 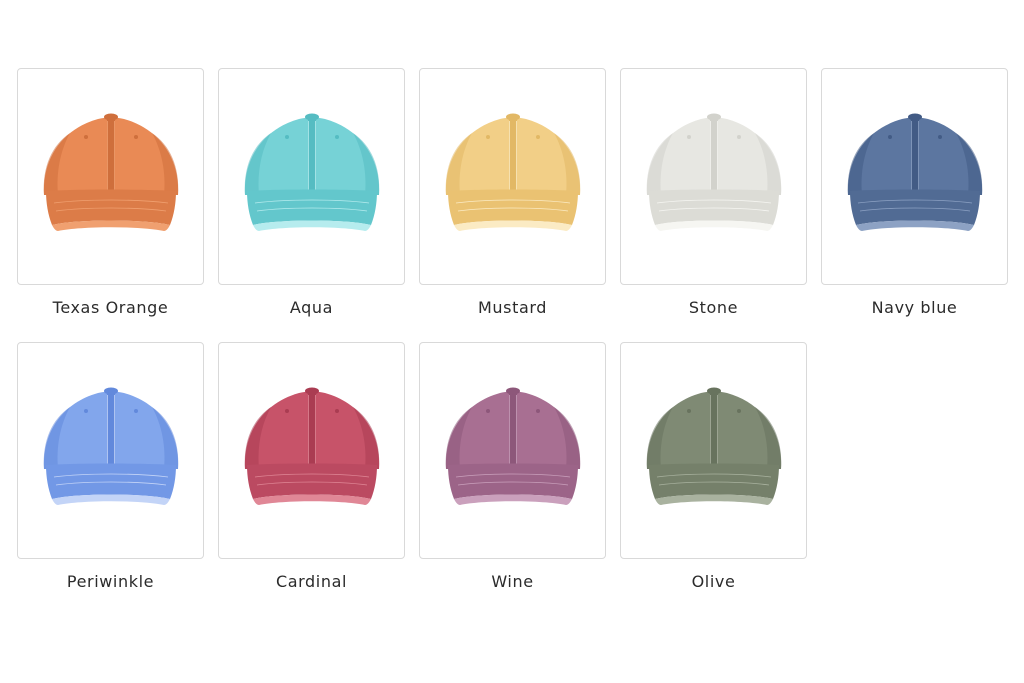 What do you see at coordinates (713, 581) in the screenshot?
I see `swatch-label: Olive` at bounding box center [713, 581].